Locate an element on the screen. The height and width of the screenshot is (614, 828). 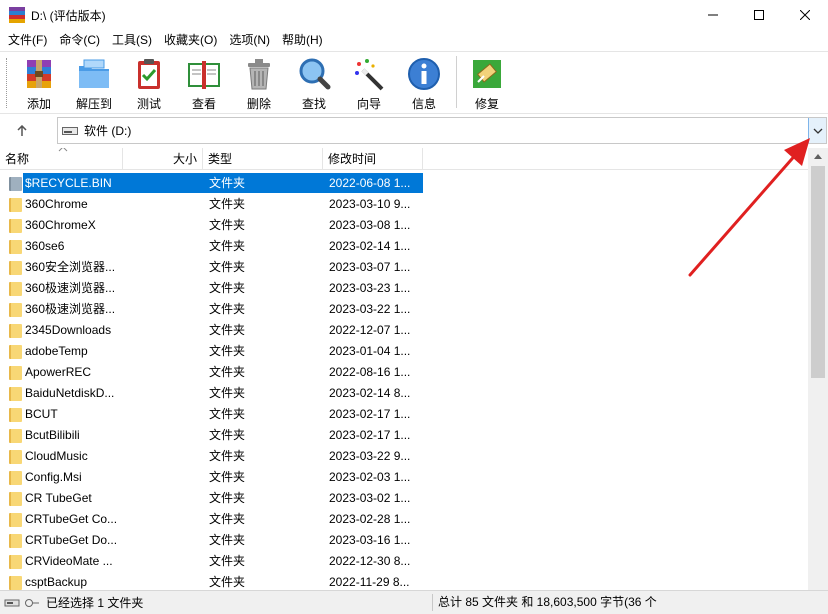
up-one-level-button is located at coordinates (22, 131).